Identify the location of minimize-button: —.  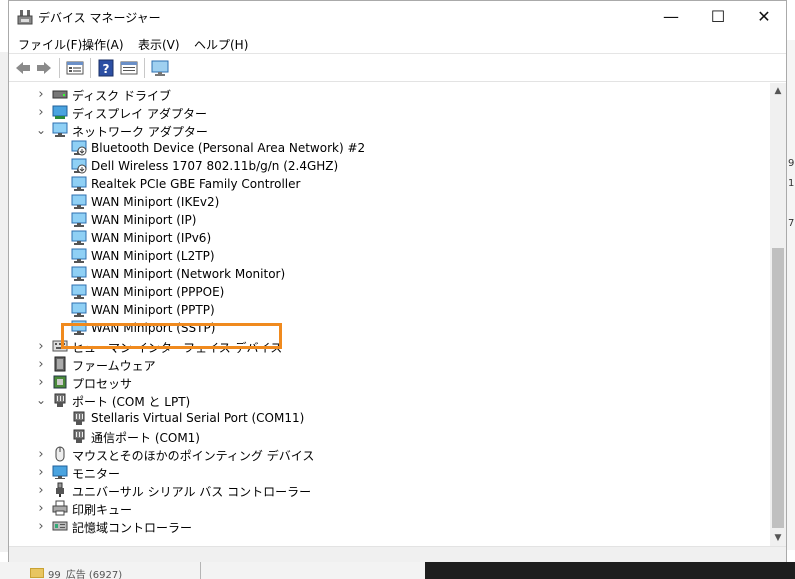
(671, 16).